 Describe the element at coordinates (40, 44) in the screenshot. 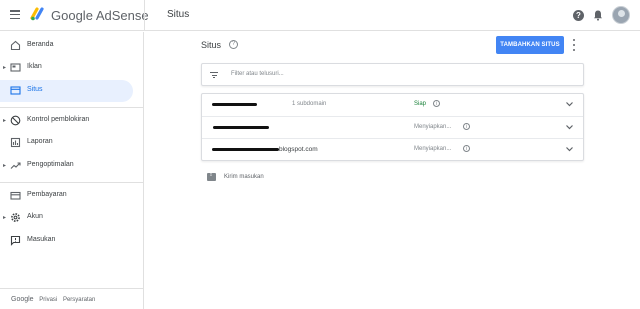

I see `sidebar-item-label: Beranda` at that location.